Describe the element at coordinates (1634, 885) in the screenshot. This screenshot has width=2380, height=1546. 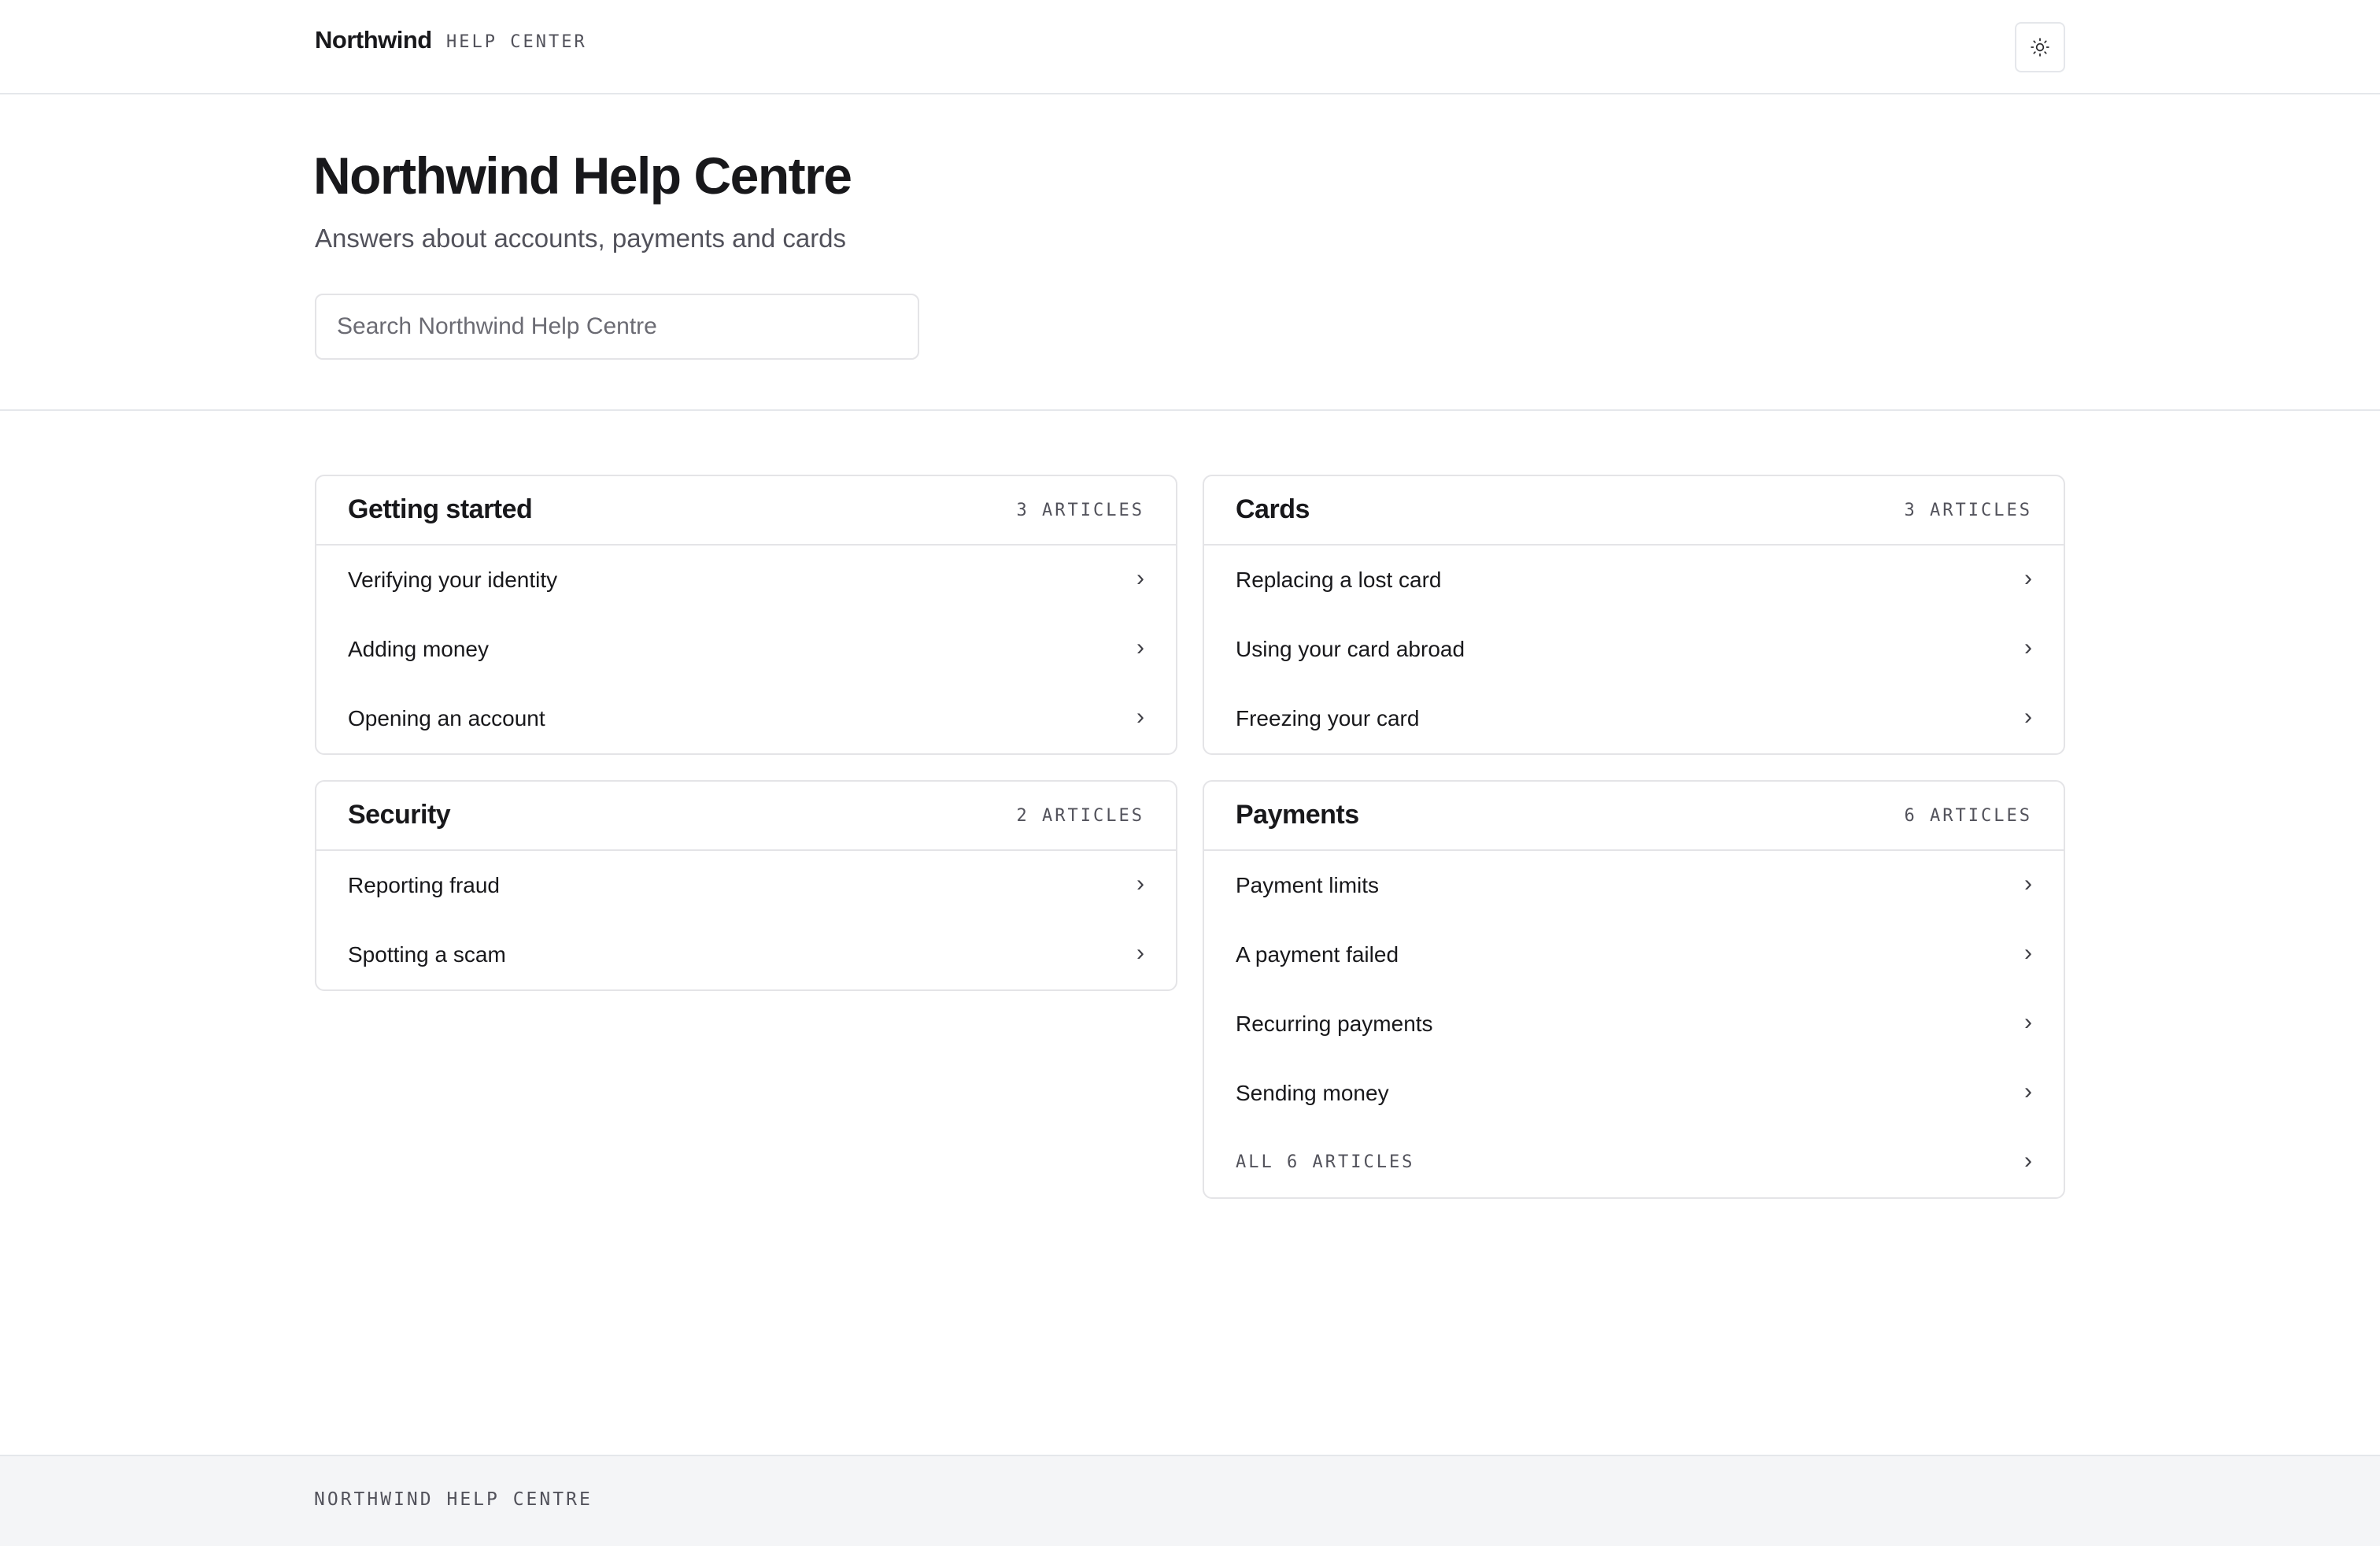
I see `article-link: Payment limits ›` at that location.